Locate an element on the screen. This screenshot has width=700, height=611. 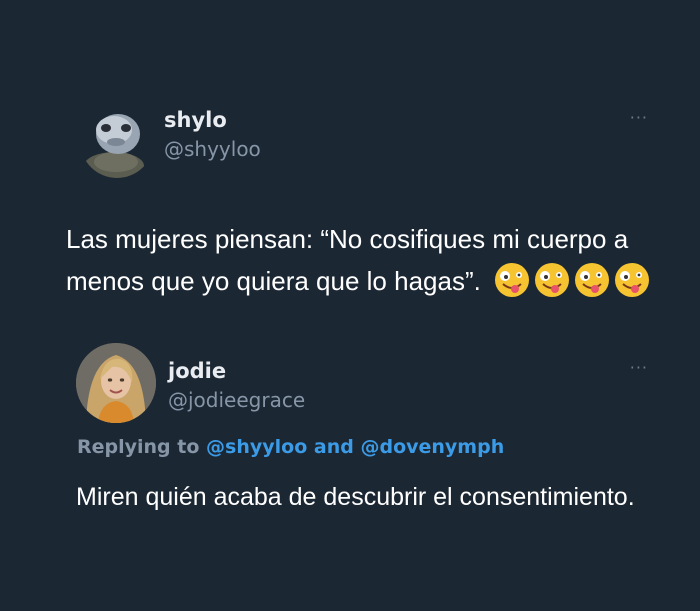
emoji-group is located at coordinates (572, 280).